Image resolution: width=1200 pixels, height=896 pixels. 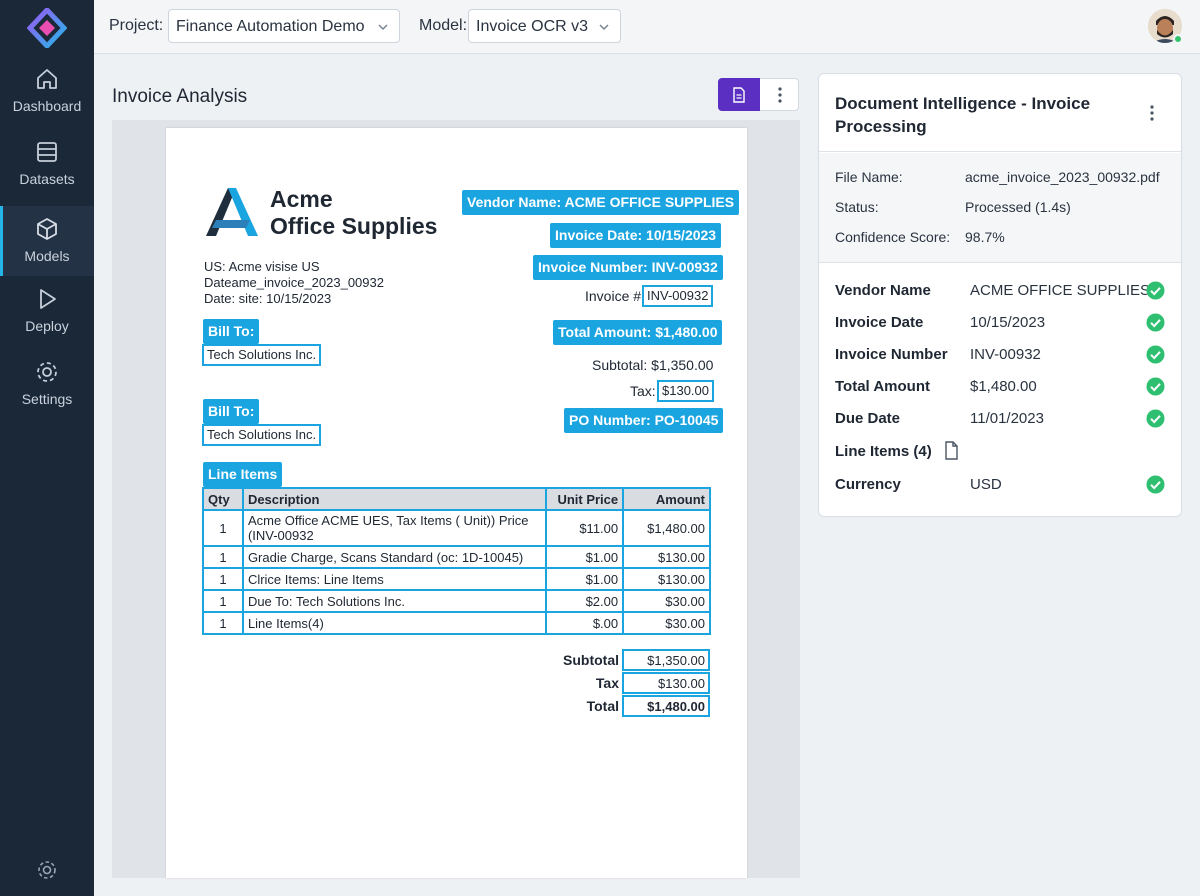 What do you see at coordinates (47, 28) in the screenshot?
I see `app-logo` at bounding box center [47, 28].